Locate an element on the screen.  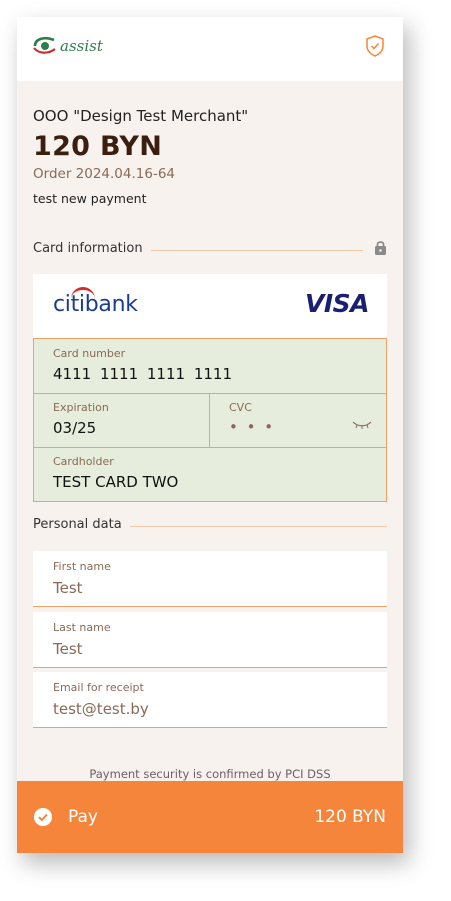
cvc-value: • • • is located at coordinates (252, 427).